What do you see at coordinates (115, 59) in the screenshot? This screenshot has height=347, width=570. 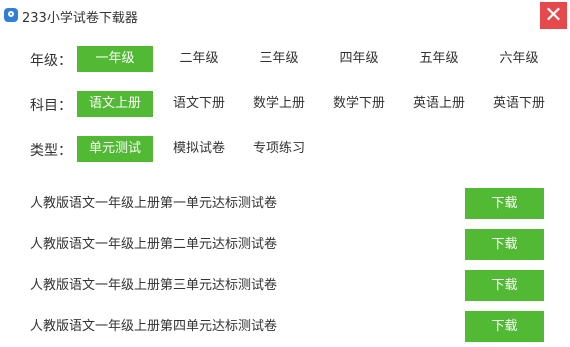 I see `grade-option-1: 一年级` at bounding box center [115, 59].